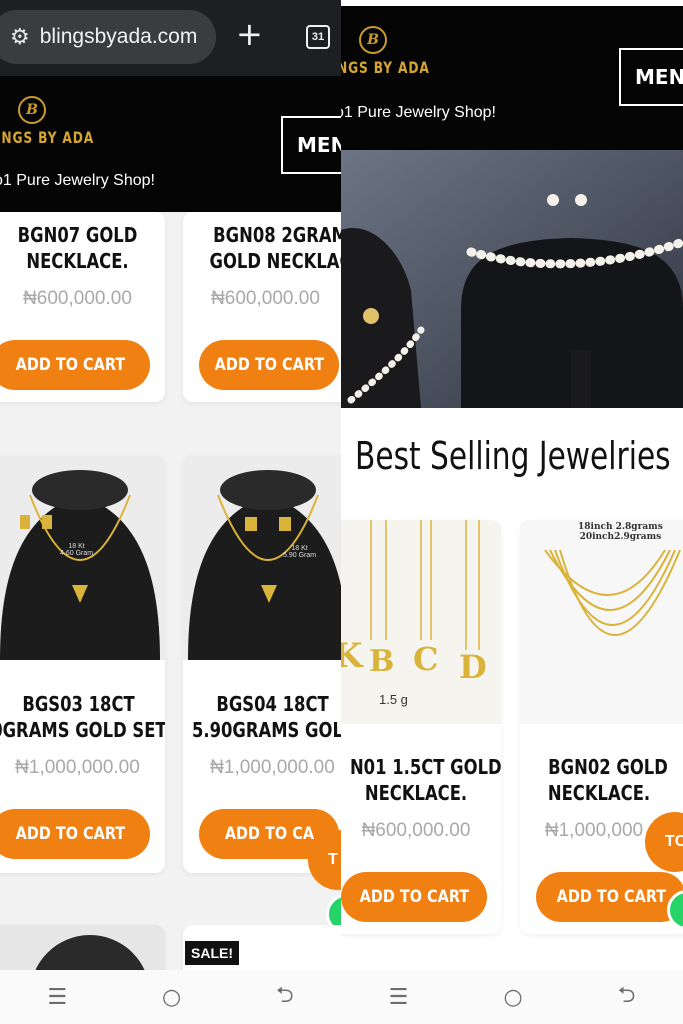  What do you see at coordinates (300, 552) in the screenshot?
I see `weight-label: 18 Kt 5.90 Gram` at bounding box center [300, 552].